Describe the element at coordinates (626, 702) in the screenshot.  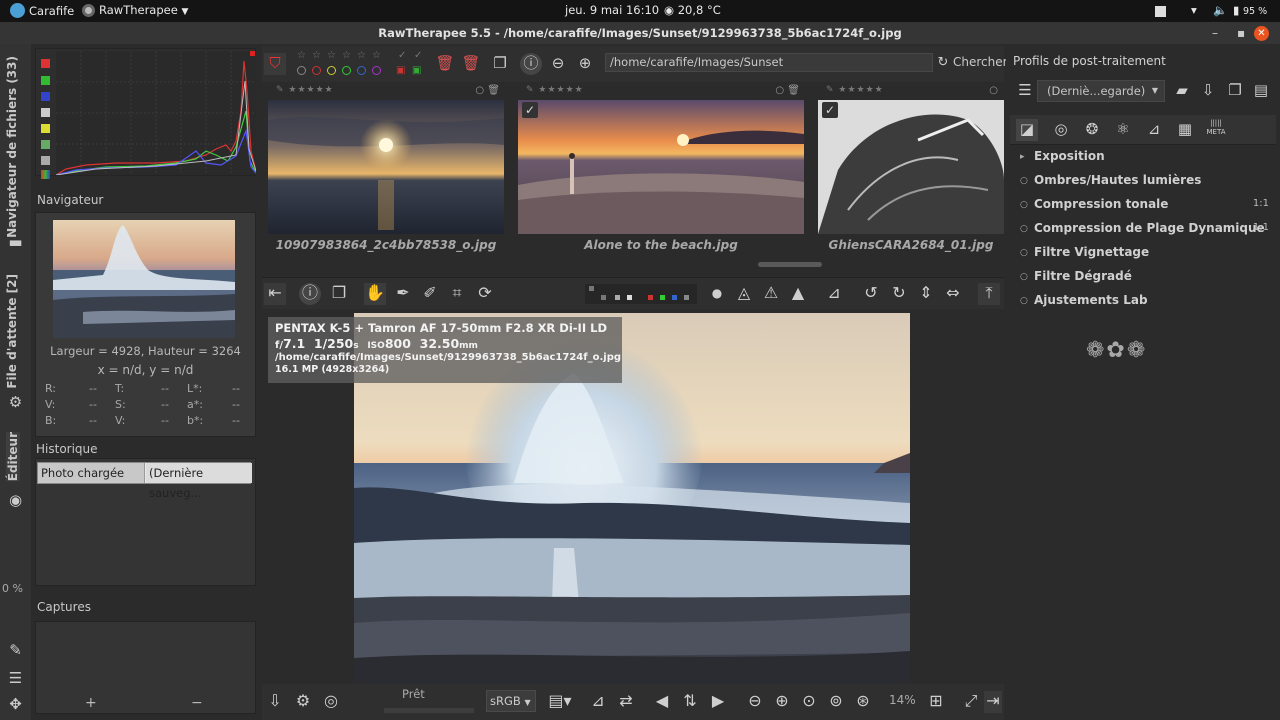
I see `sync-icon: ⇄` at that location.